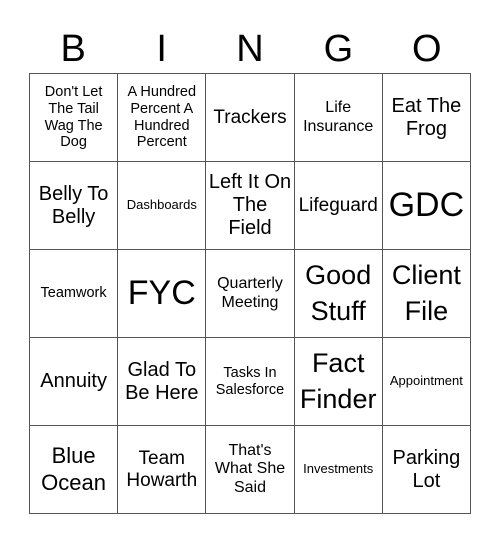 This screenshot has width=500, height=544. Describe the element at coordinates (338, 382) in the screenshot. I see `bingo-cell: Fact Finder` at that location.